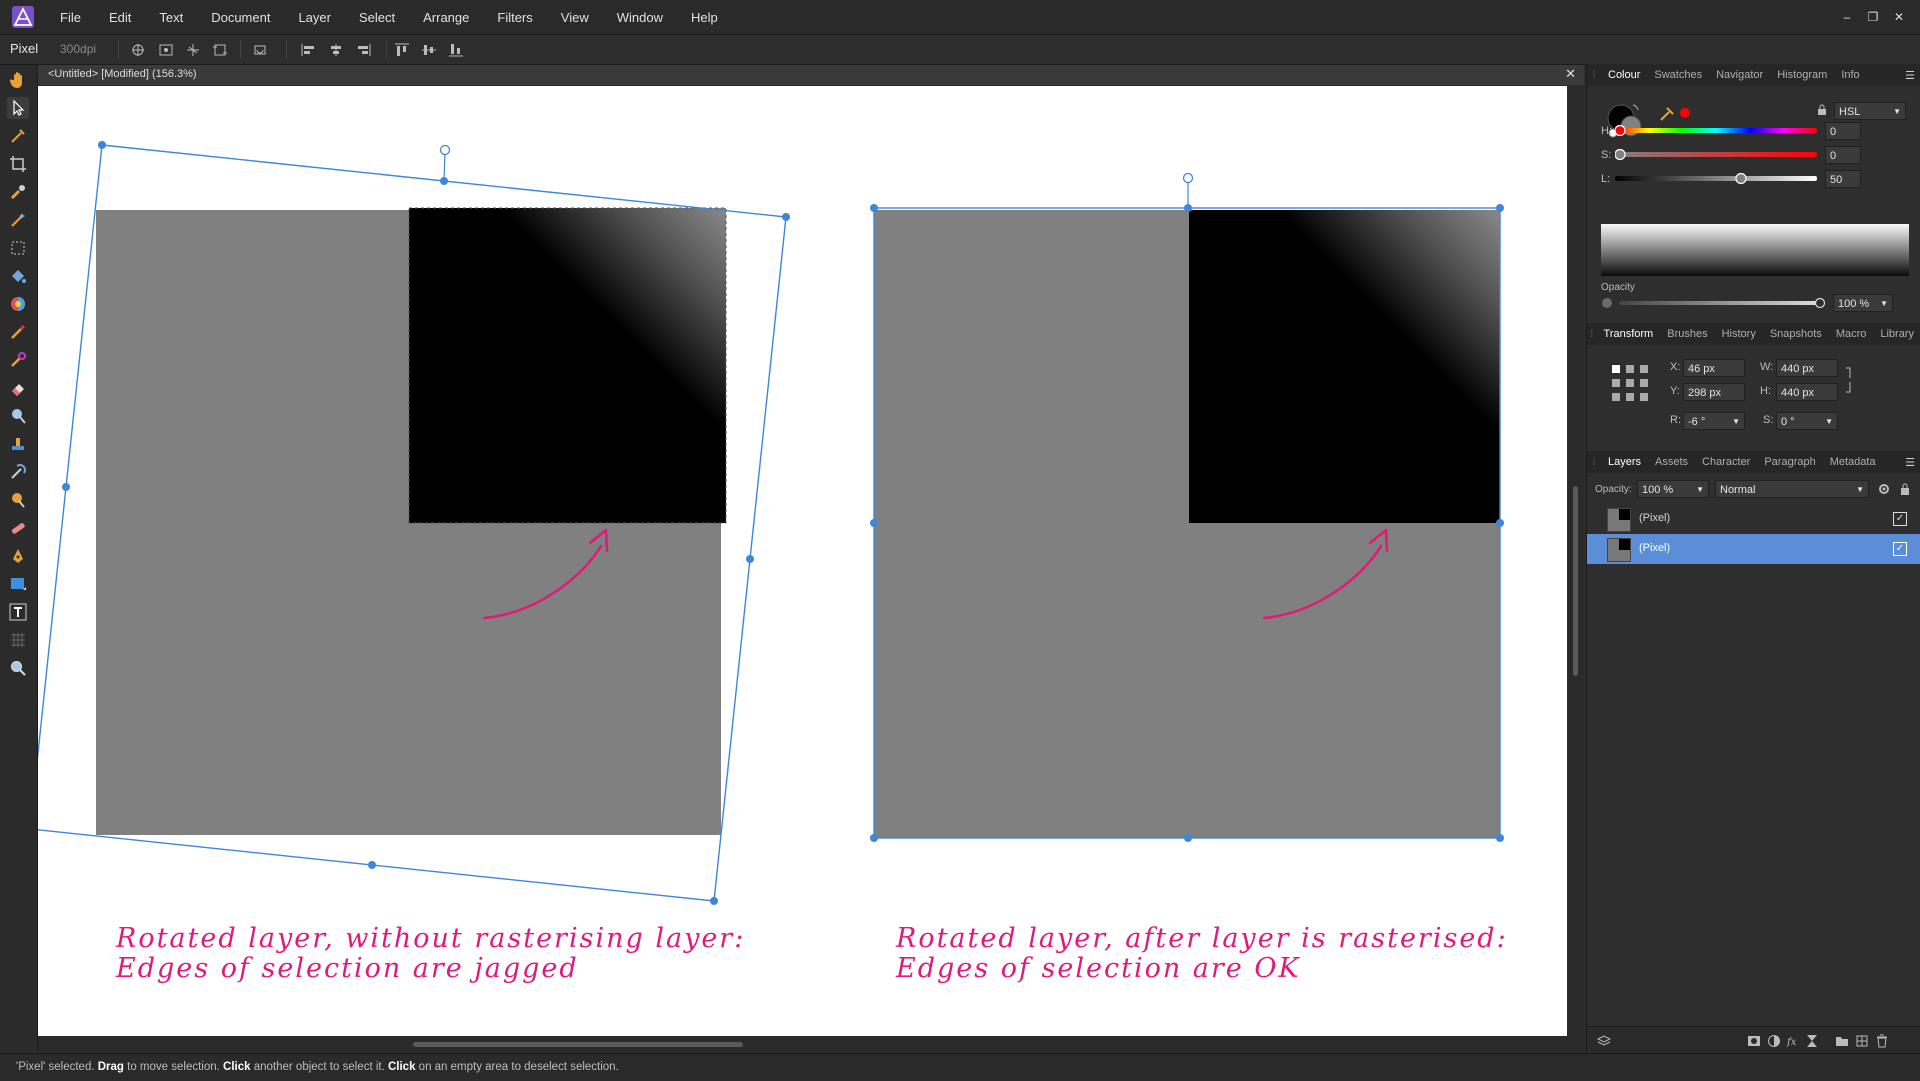 Image resolution: width=1920 pixels, height=1081 pixels. What do you see at coordinates (1671, 462) in the screenshot?
I see `tab-assets: Assets` at bounding box center [1671, 462].